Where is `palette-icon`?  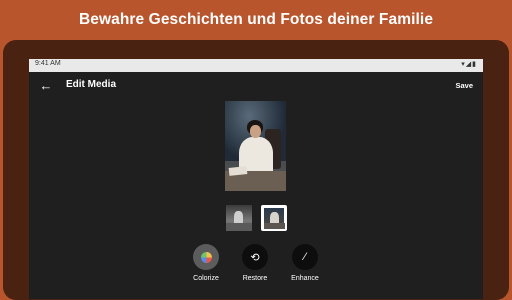 palette-icon is located at coordinates (206, 257).